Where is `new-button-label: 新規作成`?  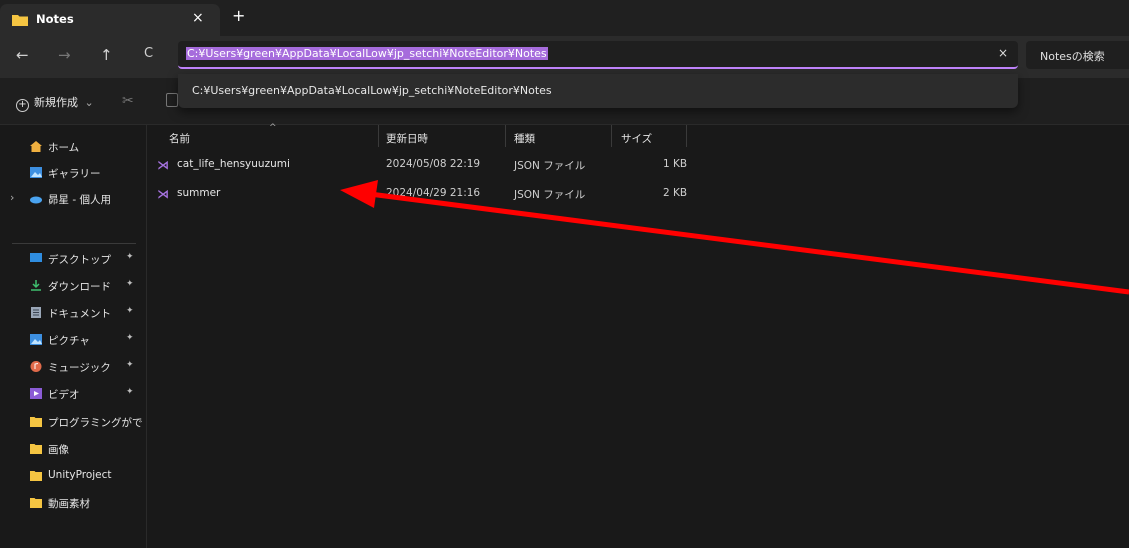
new-button-label: 新規作成 is located at coordinates (56, 102).